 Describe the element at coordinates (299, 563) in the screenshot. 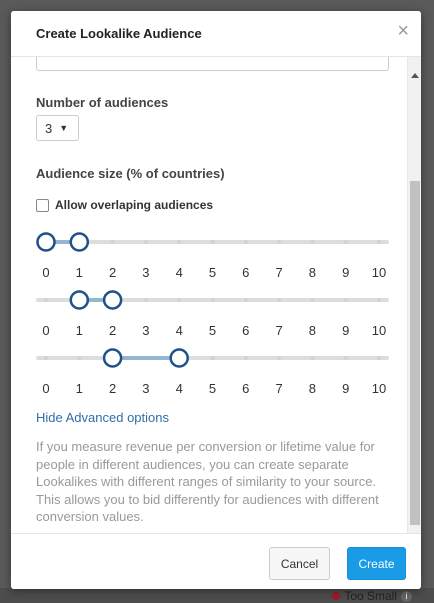

I see `cancel-button: Cancel` at that location.